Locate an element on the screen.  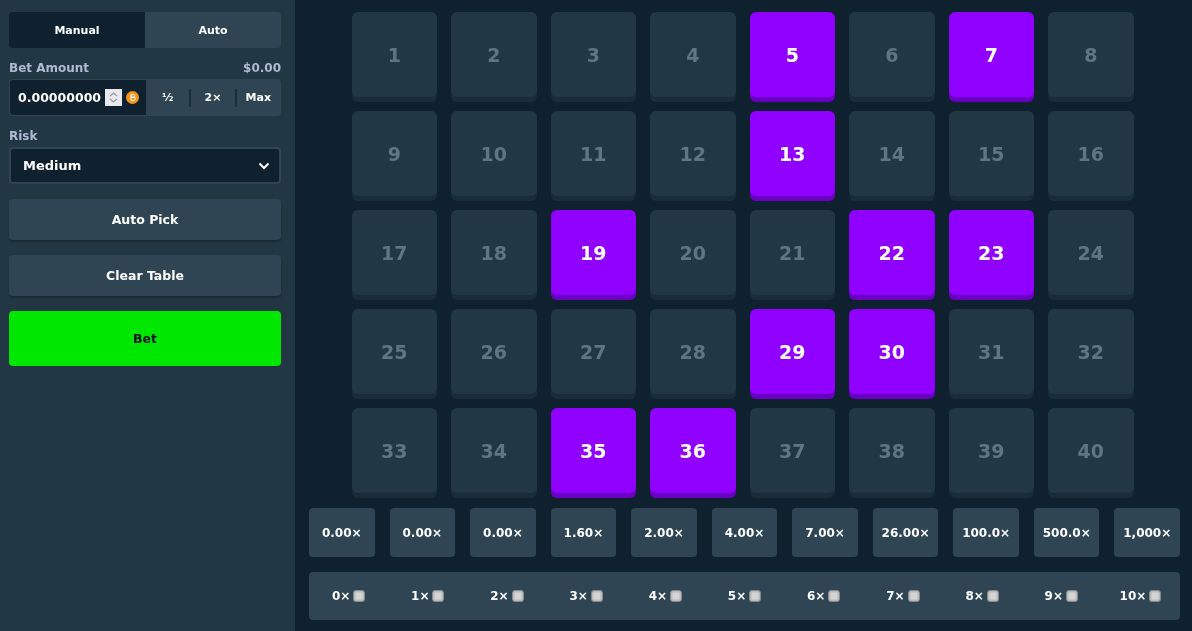
hit-count: 2× is located at coordinates (499, 596).